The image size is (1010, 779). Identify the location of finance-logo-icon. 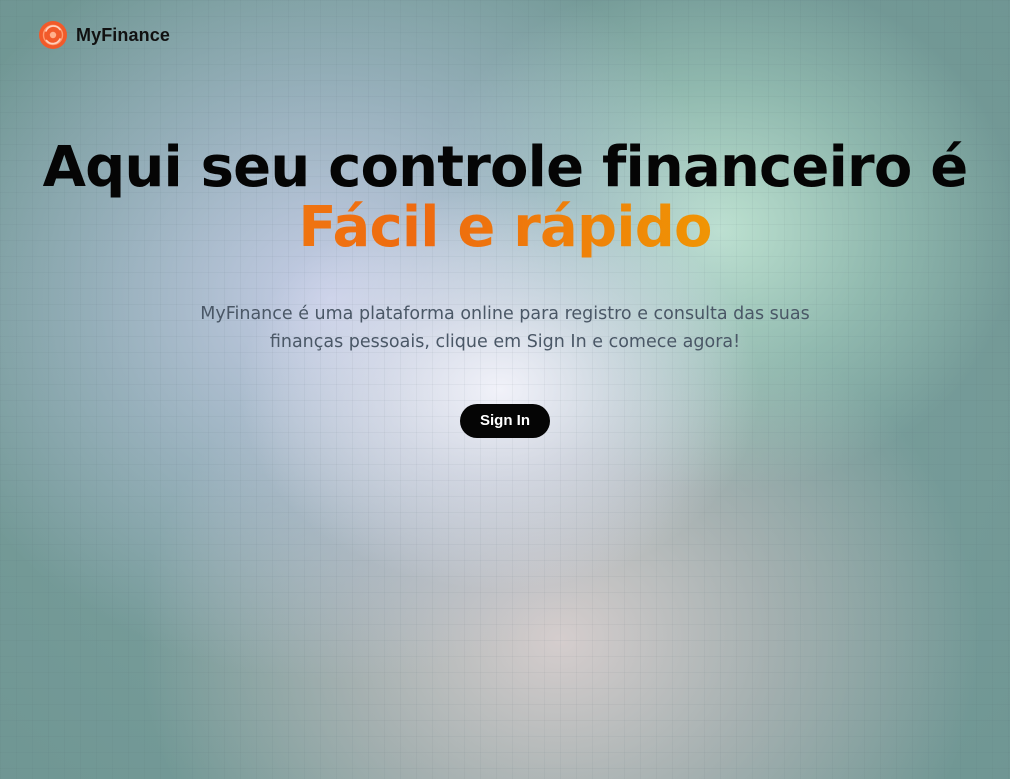
(53, 35).